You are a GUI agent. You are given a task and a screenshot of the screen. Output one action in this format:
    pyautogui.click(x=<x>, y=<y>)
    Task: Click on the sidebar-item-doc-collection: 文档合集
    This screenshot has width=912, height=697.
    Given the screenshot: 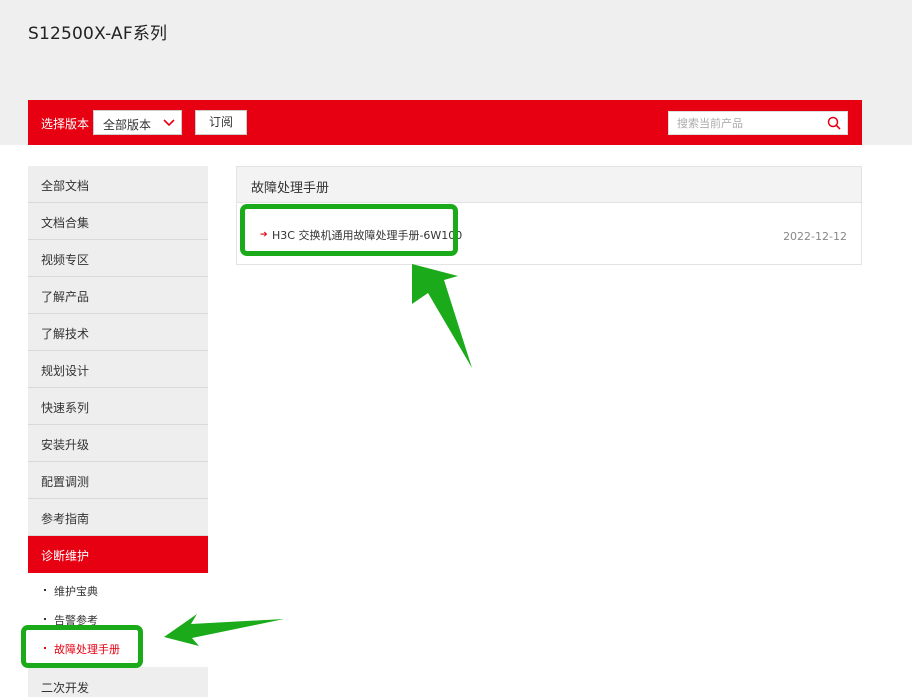 What is the action you would take?
    pyautogui.click(x=118, y=221)
    